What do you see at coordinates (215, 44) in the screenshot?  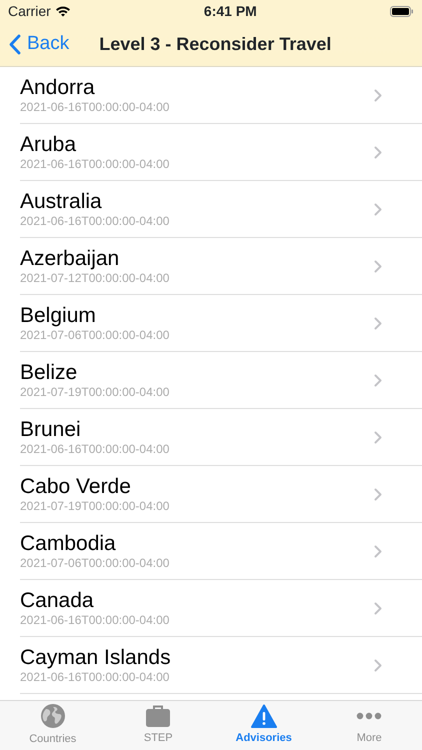 I see `nav-title: Level 3 - Reconsider Travel` at bounding box center [215, 44].